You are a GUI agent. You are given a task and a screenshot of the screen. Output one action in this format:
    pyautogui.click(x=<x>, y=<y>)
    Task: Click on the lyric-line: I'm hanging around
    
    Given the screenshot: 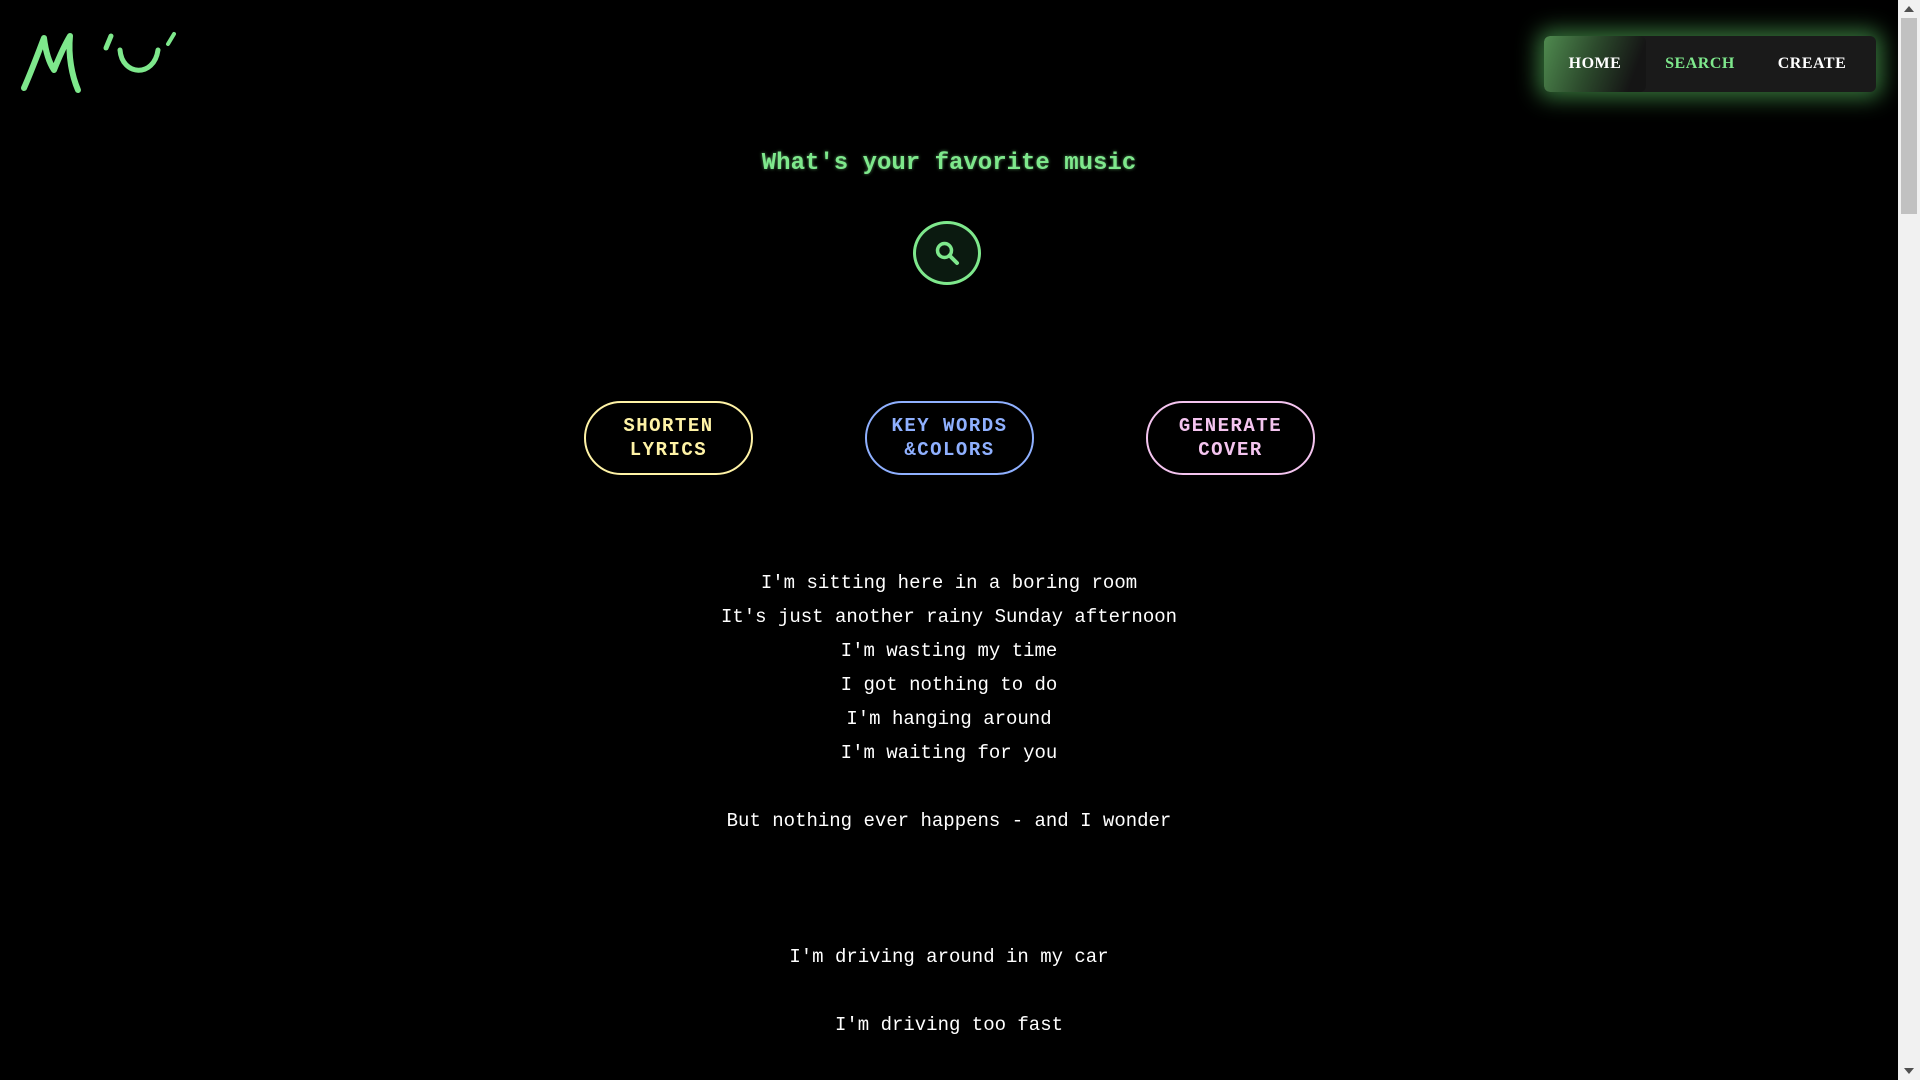 What is the action you would take?
    pyautogui.click(x=949, y=719)
    